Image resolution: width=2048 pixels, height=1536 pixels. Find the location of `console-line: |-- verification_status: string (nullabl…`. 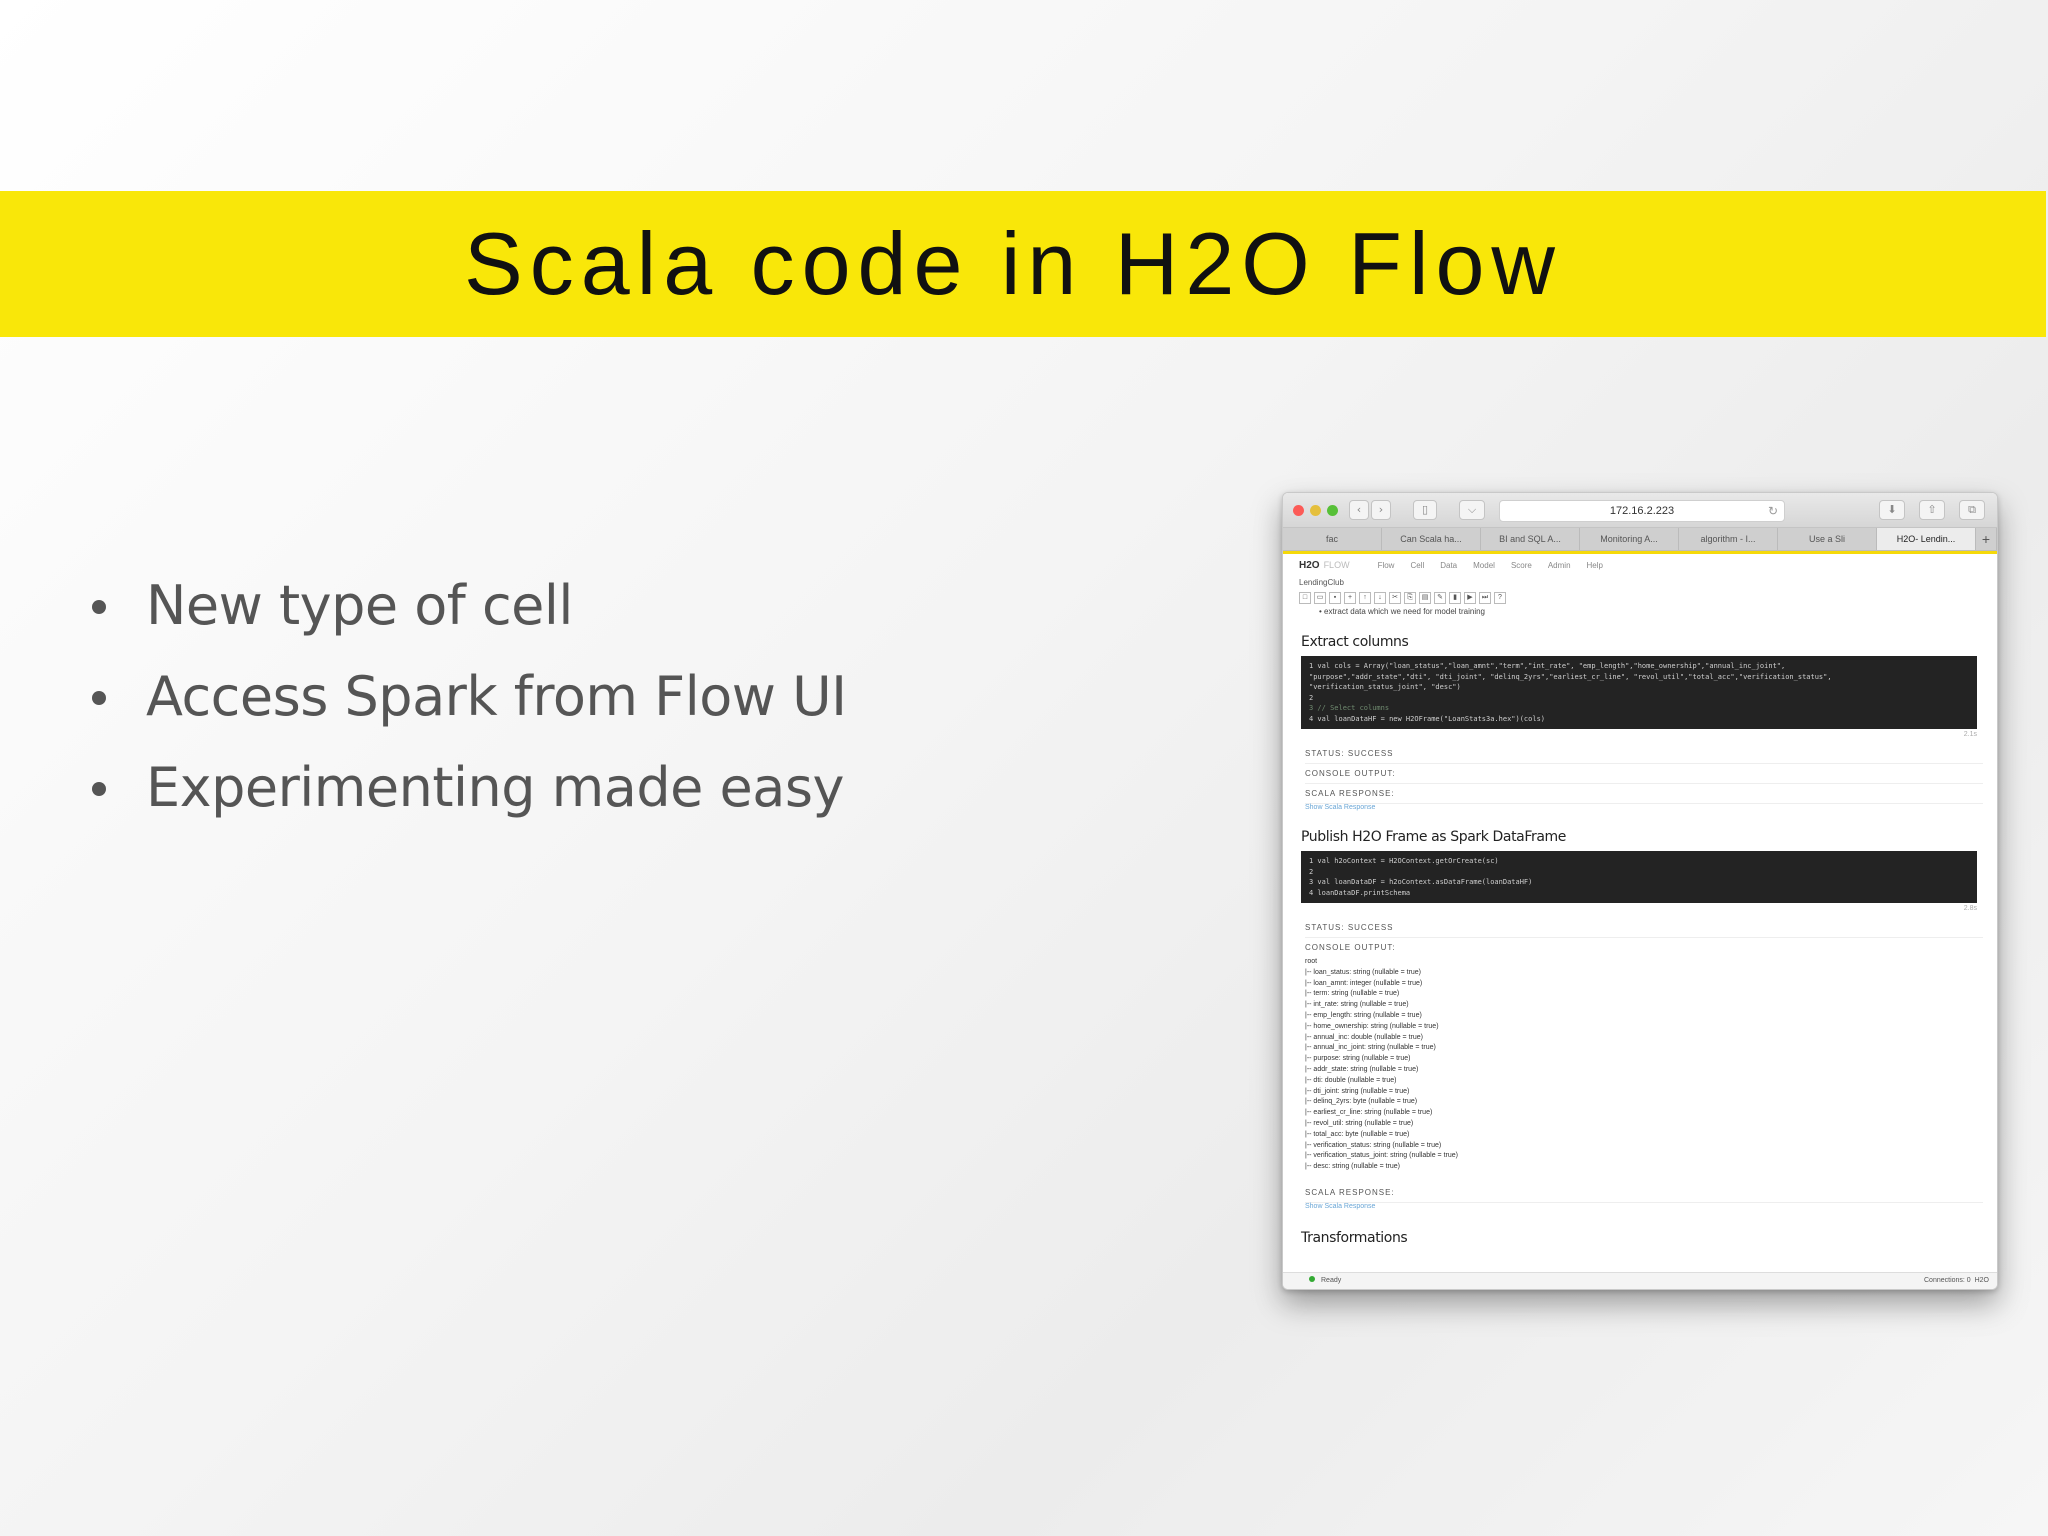

console-line: |-- verification_status: string (nullabl… is located at coordinates (1373, 1145).